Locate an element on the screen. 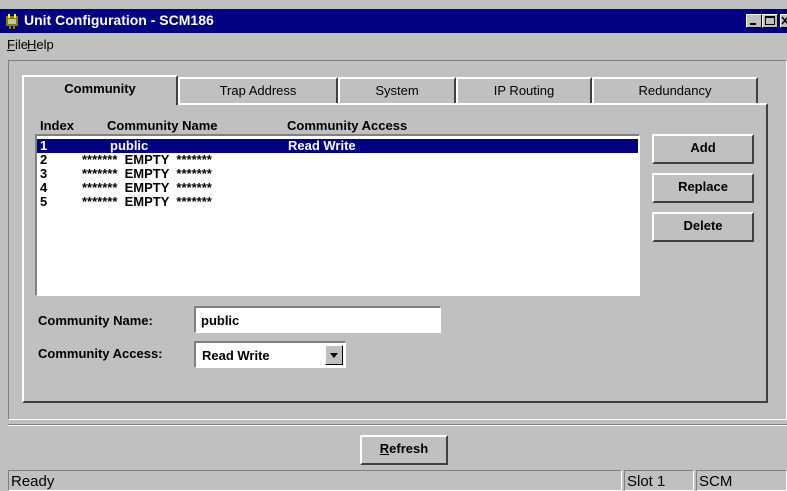  add-button-label: Add is located at coordinates (703, 147).